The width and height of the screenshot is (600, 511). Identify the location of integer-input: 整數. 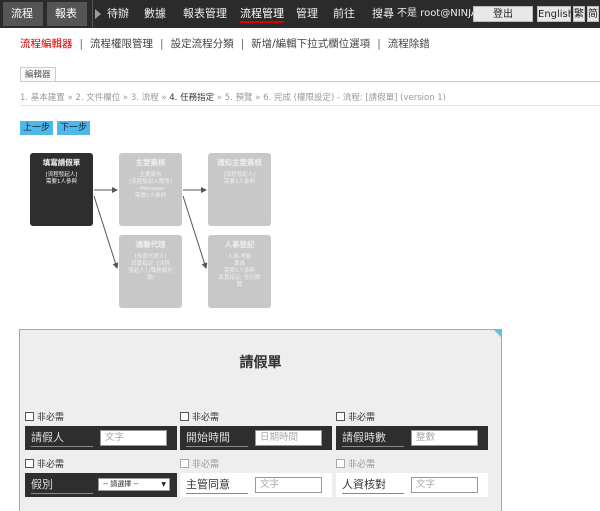
(444, 438).